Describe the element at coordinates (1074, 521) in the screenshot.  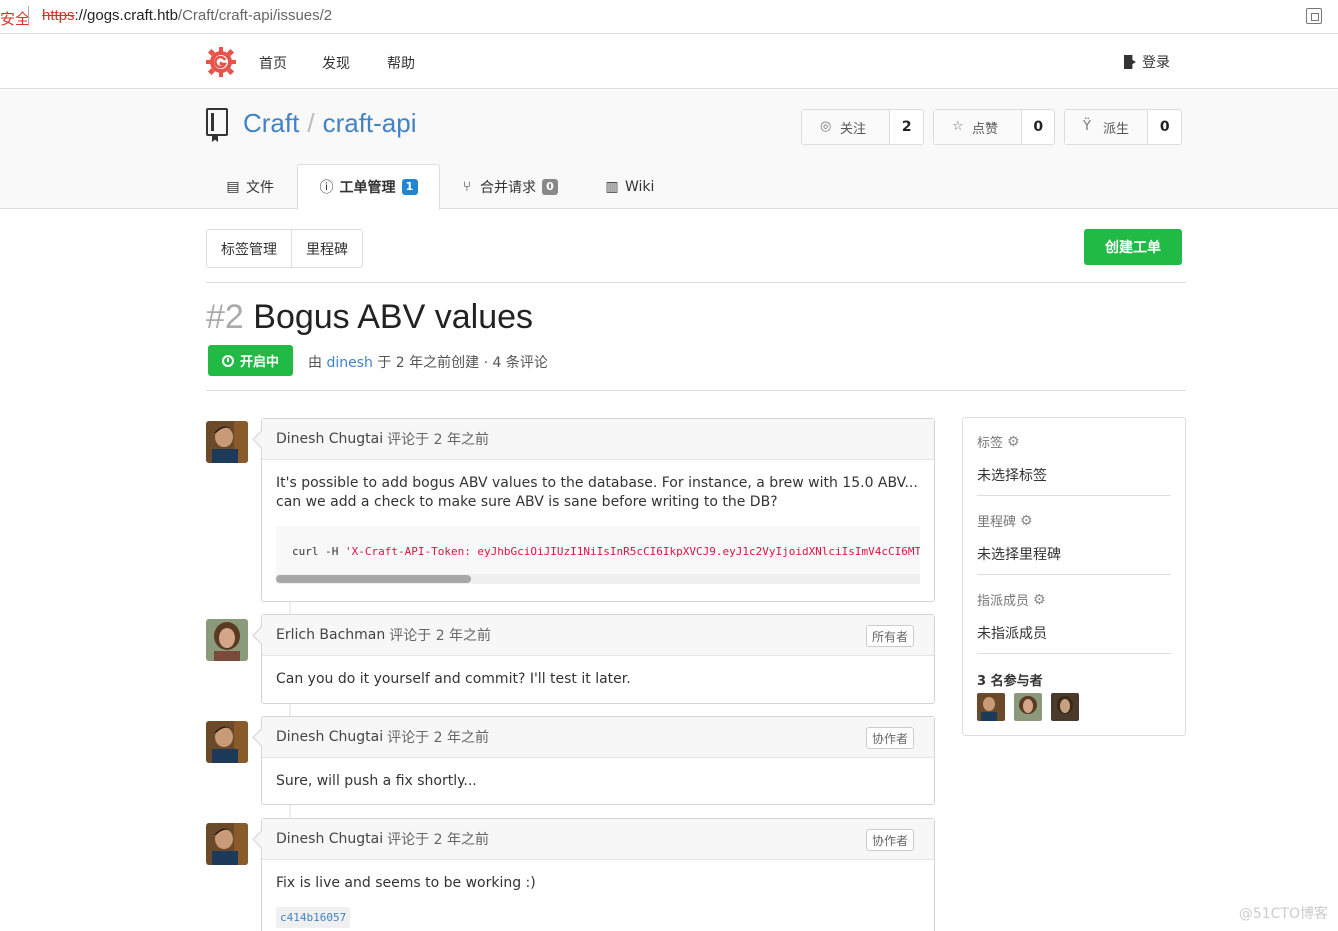
I see `milestone-heading: 里程碑 ⚙` at that location.